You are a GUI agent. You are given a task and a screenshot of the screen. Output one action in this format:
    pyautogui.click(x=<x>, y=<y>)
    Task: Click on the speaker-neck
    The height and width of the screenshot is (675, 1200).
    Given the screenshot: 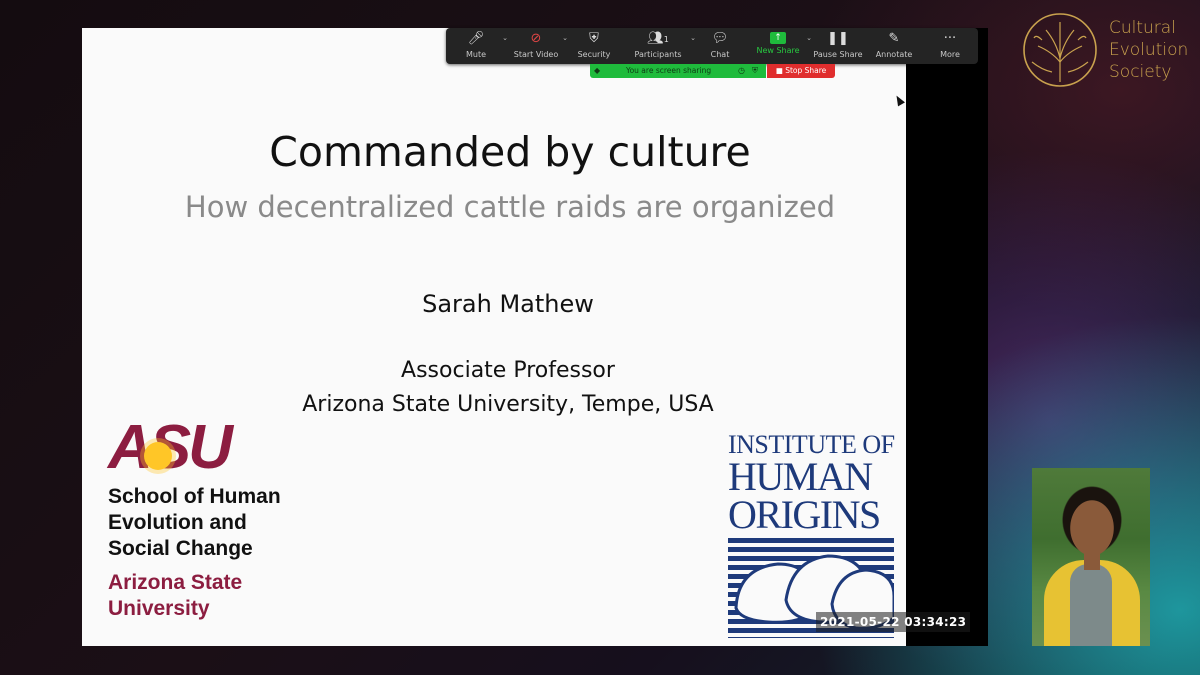 What is the action you would take?
    pyautogui.click(x=1092, y=559)
    